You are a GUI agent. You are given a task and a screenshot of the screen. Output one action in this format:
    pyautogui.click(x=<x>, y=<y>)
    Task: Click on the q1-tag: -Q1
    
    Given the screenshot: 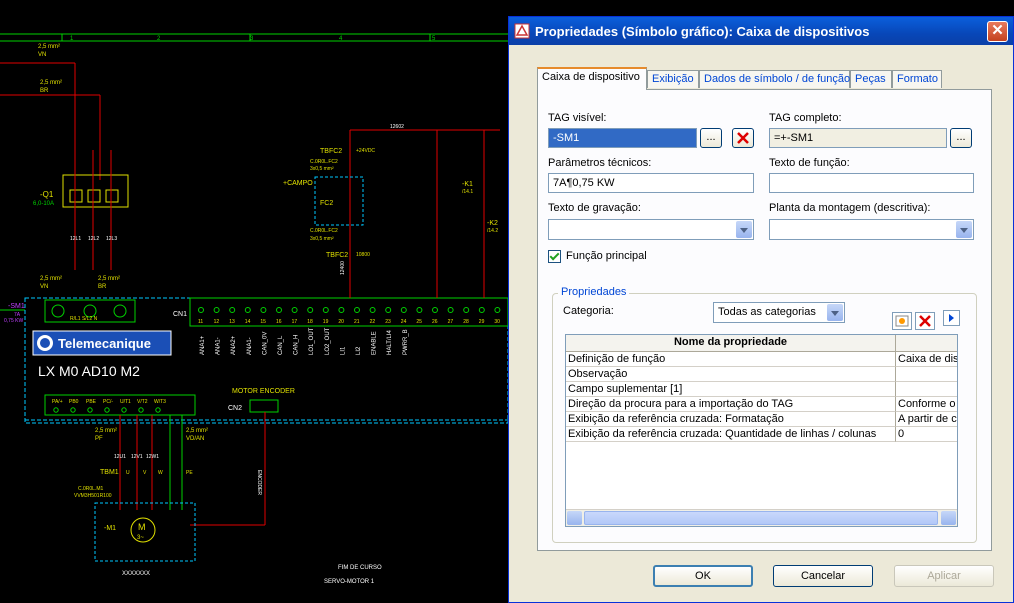 What is the action you would take?
    pyautogui.click(x=47, y=194)
    